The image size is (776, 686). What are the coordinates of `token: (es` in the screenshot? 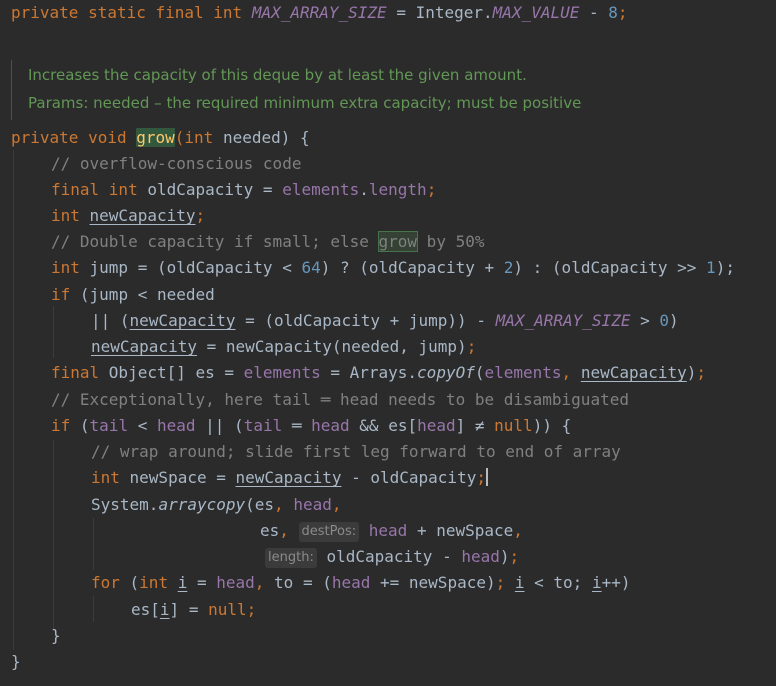 It's located at (260, 504).